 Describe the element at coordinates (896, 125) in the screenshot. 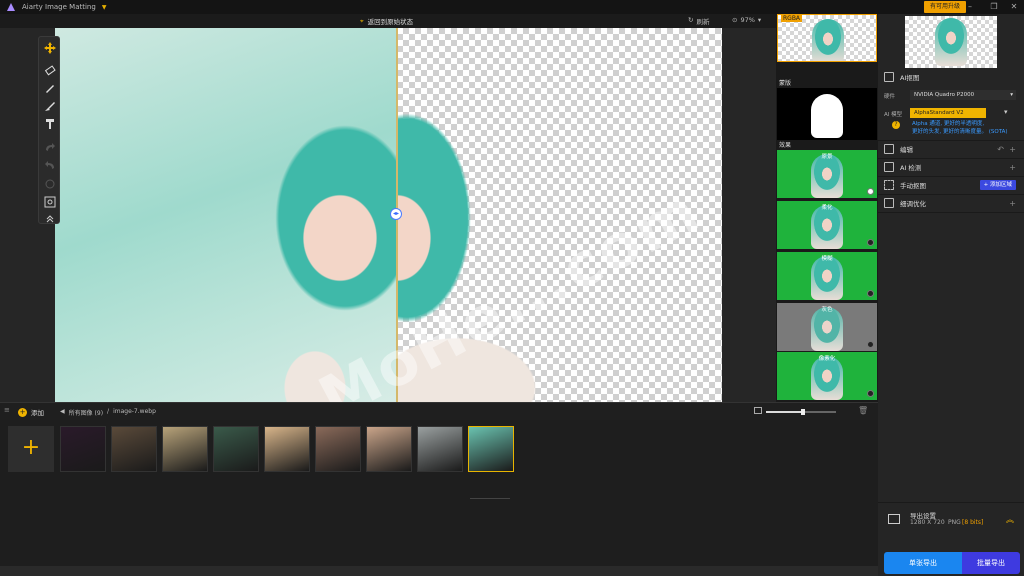

I see `help-icon: ?` at that location.